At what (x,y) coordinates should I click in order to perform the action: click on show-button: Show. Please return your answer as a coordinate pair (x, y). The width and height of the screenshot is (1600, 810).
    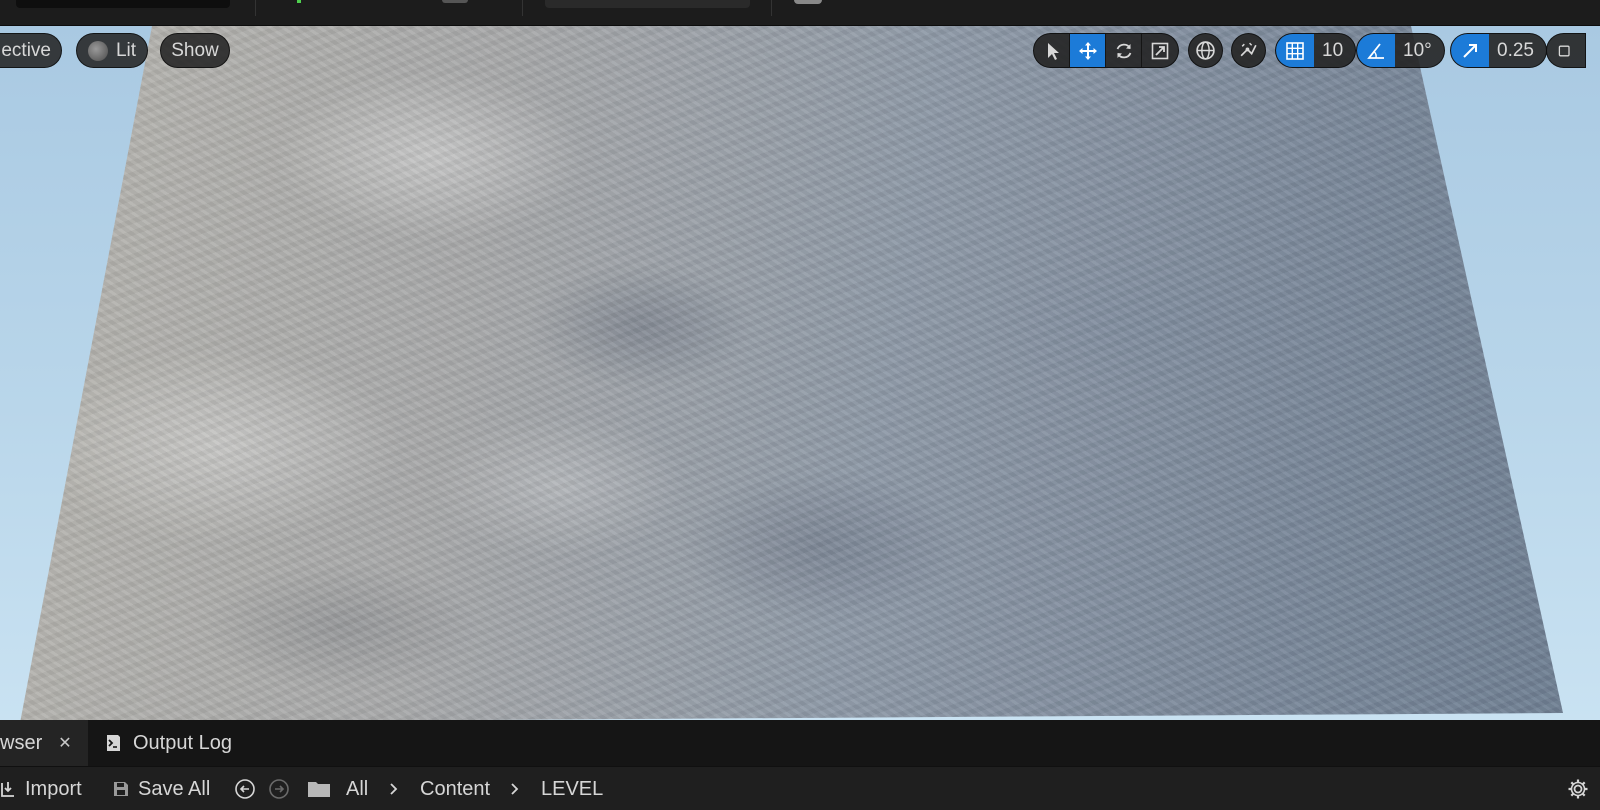
    Looking at the image, I should click on (195, 50).